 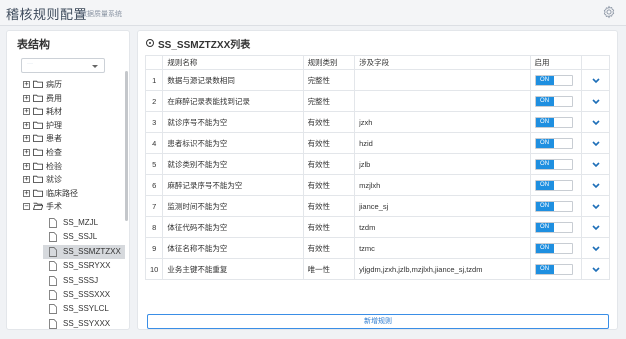 What do you see at coordinates (329, 62) in the screenshot?
I see `header-type: 规则类别` at bounding box center [329, 62].